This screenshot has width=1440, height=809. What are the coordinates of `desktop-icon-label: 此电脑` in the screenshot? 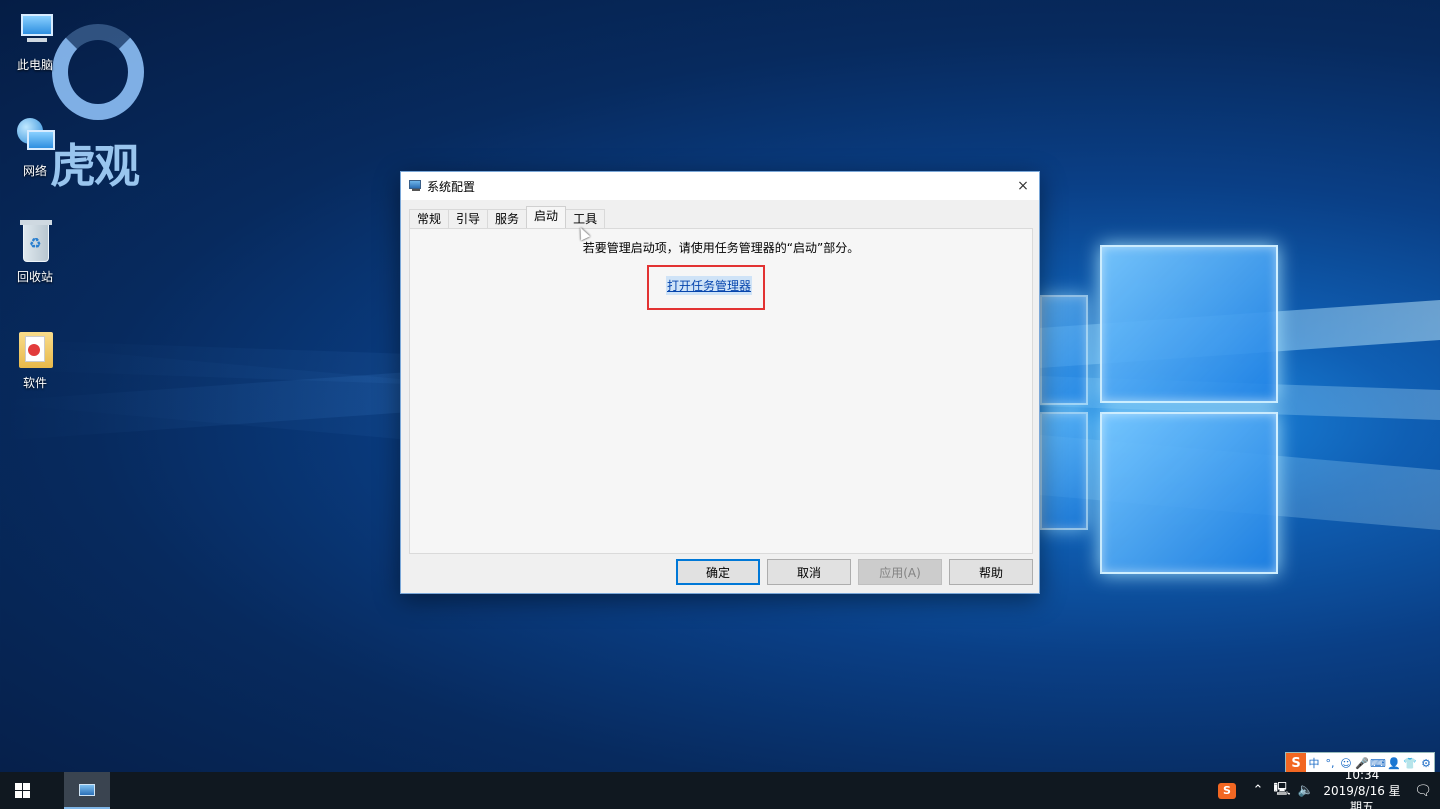 It's located at (34, 65).